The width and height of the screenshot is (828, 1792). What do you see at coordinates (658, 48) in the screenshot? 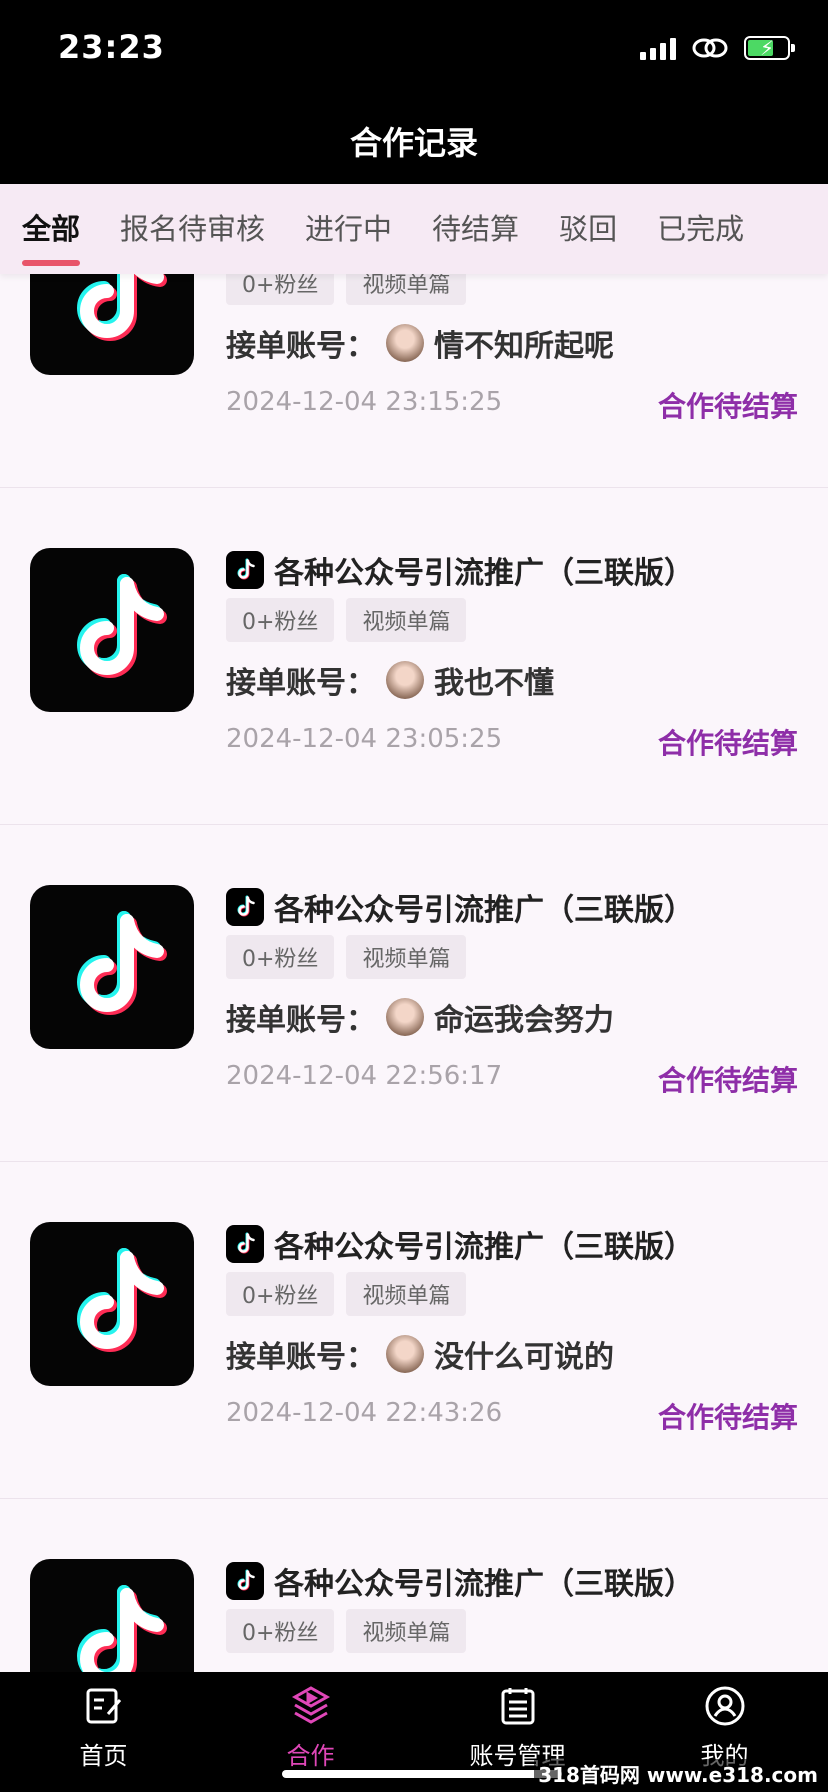
I see `signal-icon` at bounding box center [658, 48].